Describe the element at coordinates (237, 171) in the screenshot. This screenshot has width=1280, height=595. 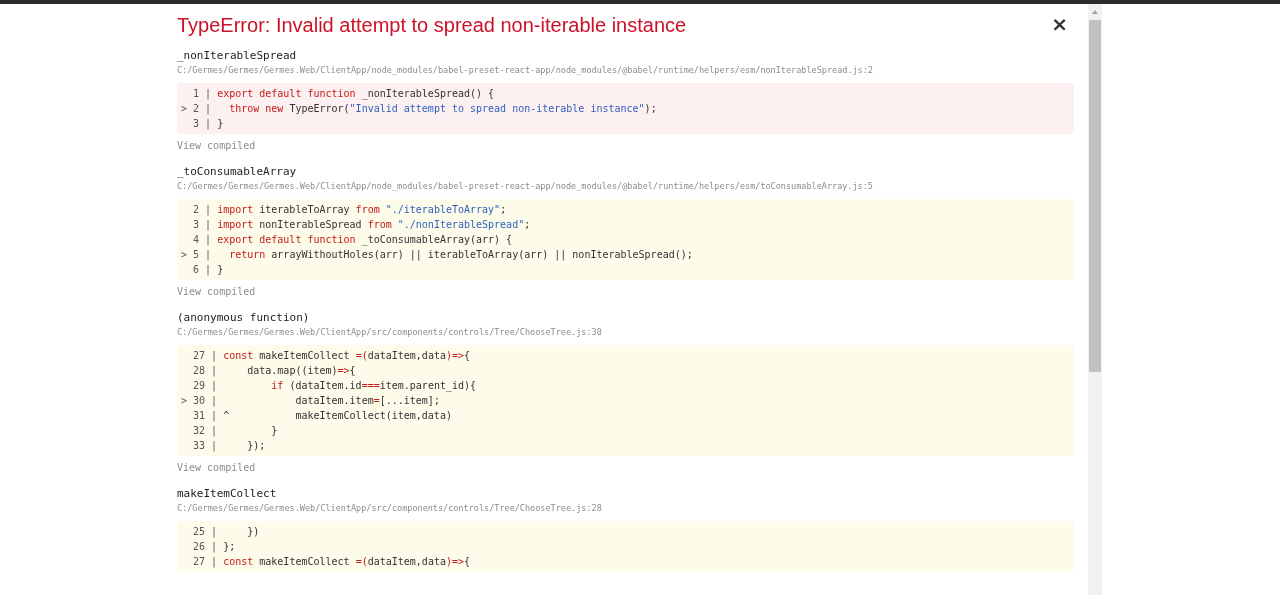
I see `function-name: _toConsumableArray` at that location.